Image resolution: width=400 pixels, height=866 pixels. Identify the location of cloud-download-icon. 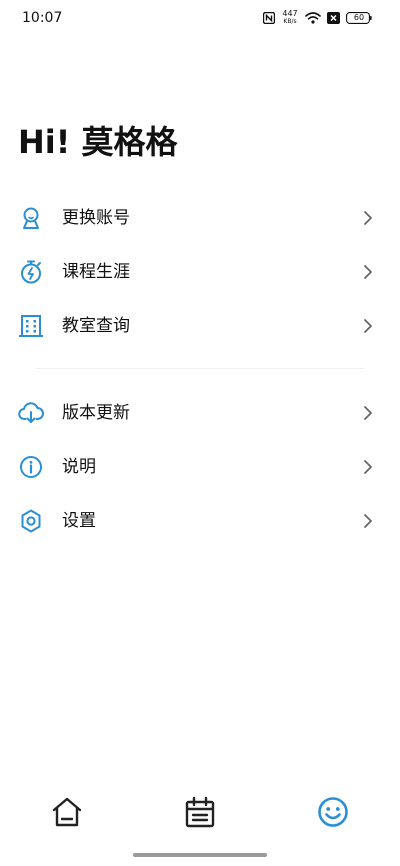
(31, 413).